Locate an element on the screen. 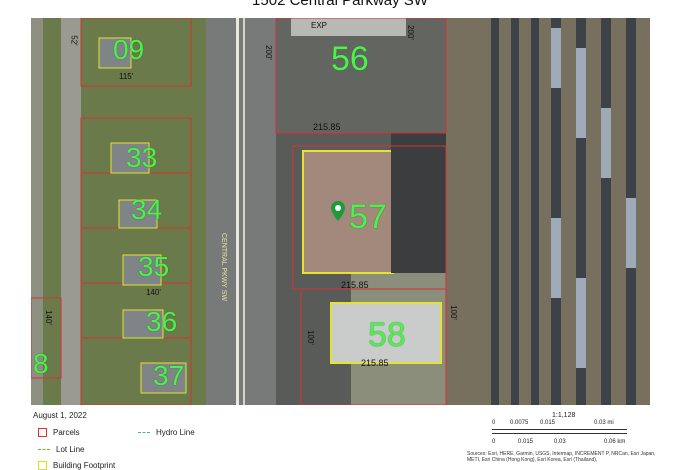 The image size is (680, 470). lot-line-symbol-icon is located at coordinates (44, 449).